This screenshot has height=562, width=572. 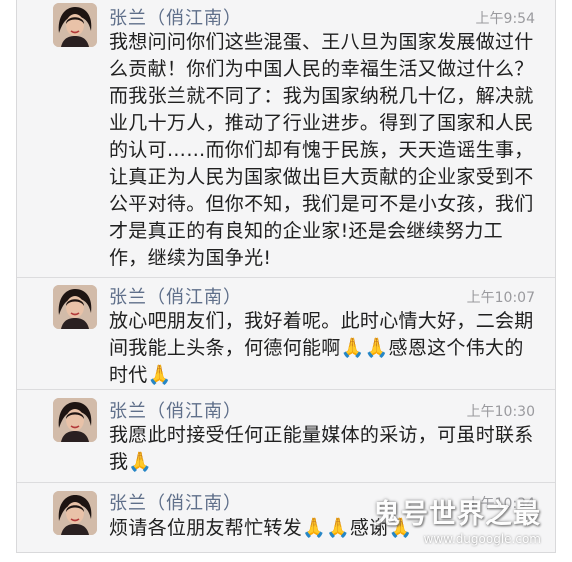 What do you see at coordinates (457, 514) in the screenshot?
I see `watermark-title: 鬼号世界之最` at bounding box center [457, 514].